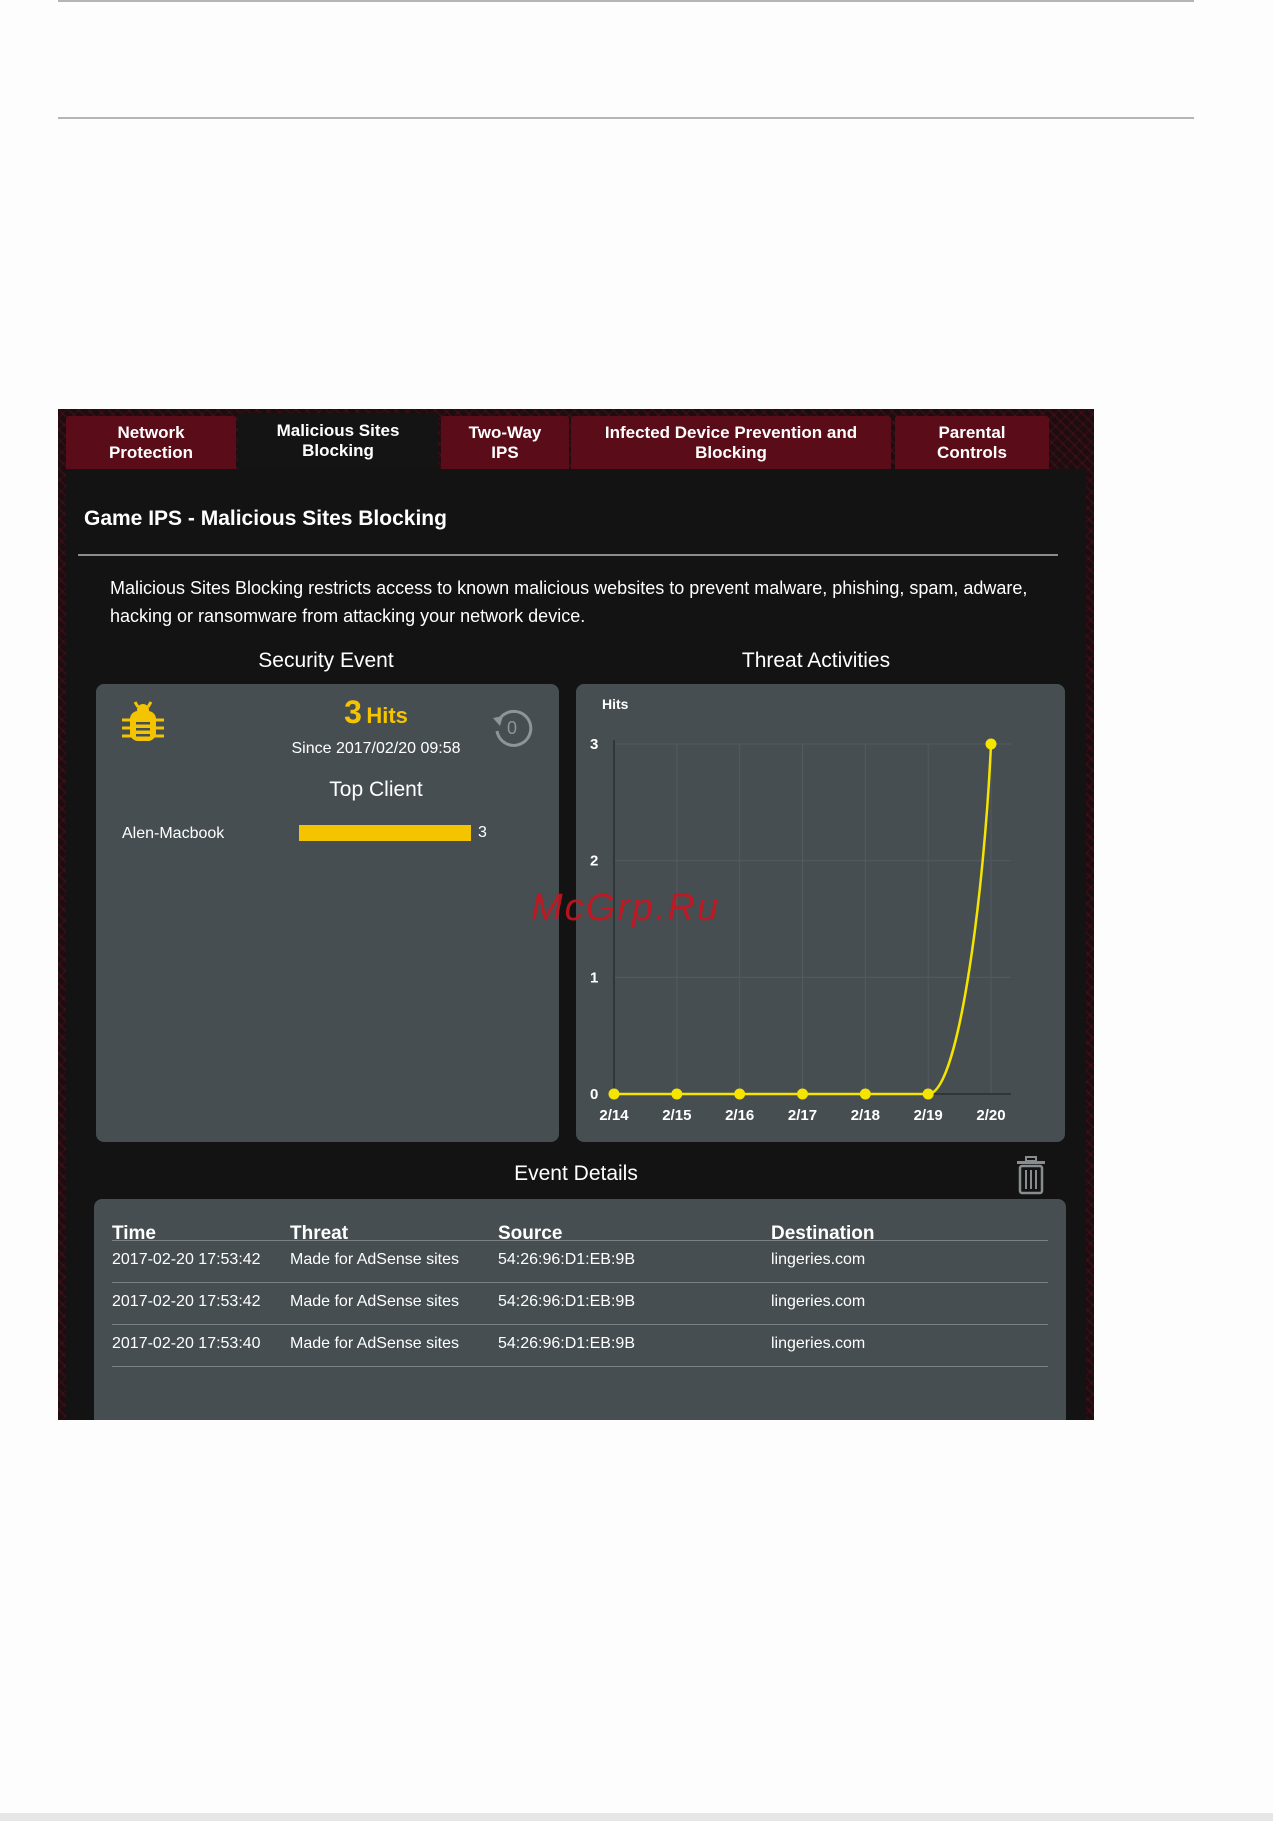 Image resolution: width=1273 pixels, height=1821 pixels. What do you see at coordinates (676, 1115) in the screenshot?
I see `x-tick-label: 2/15` at bounding box center [676, 1115].